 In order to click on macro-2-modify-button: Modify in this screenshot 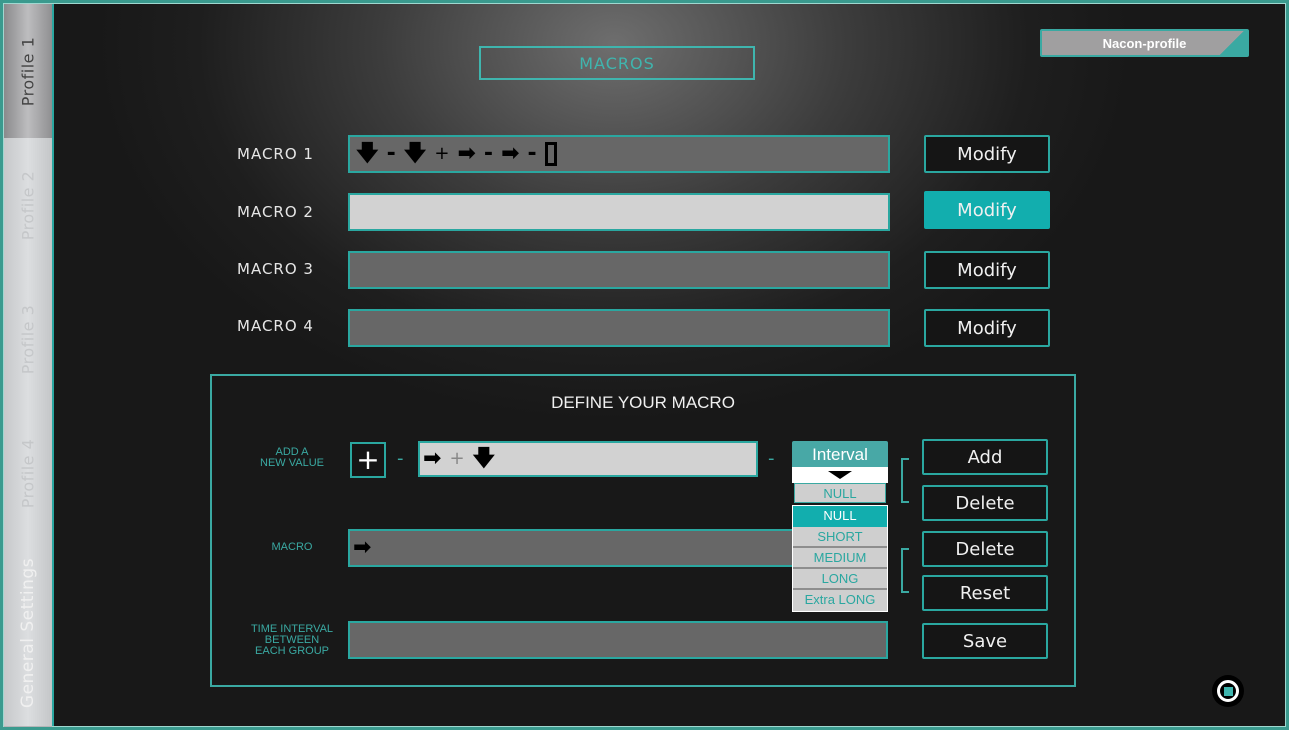, I will do `click(987, 210)`.